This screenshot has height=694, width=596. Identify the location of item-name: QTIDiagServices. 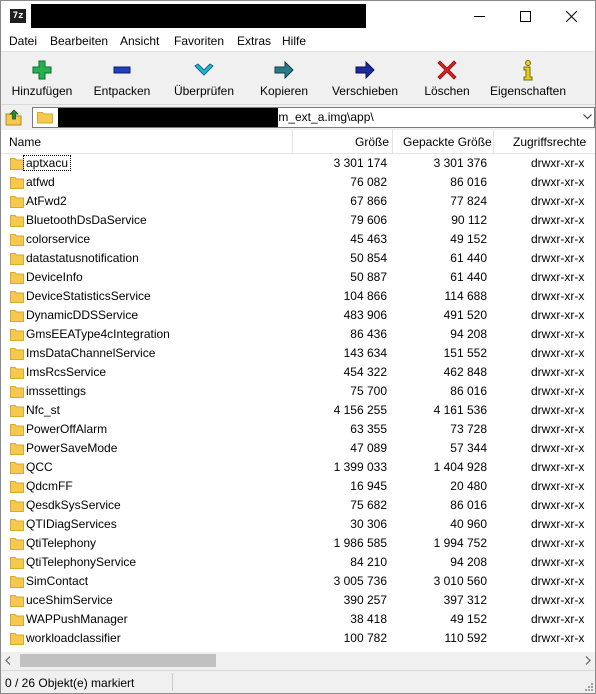
(71, 524).